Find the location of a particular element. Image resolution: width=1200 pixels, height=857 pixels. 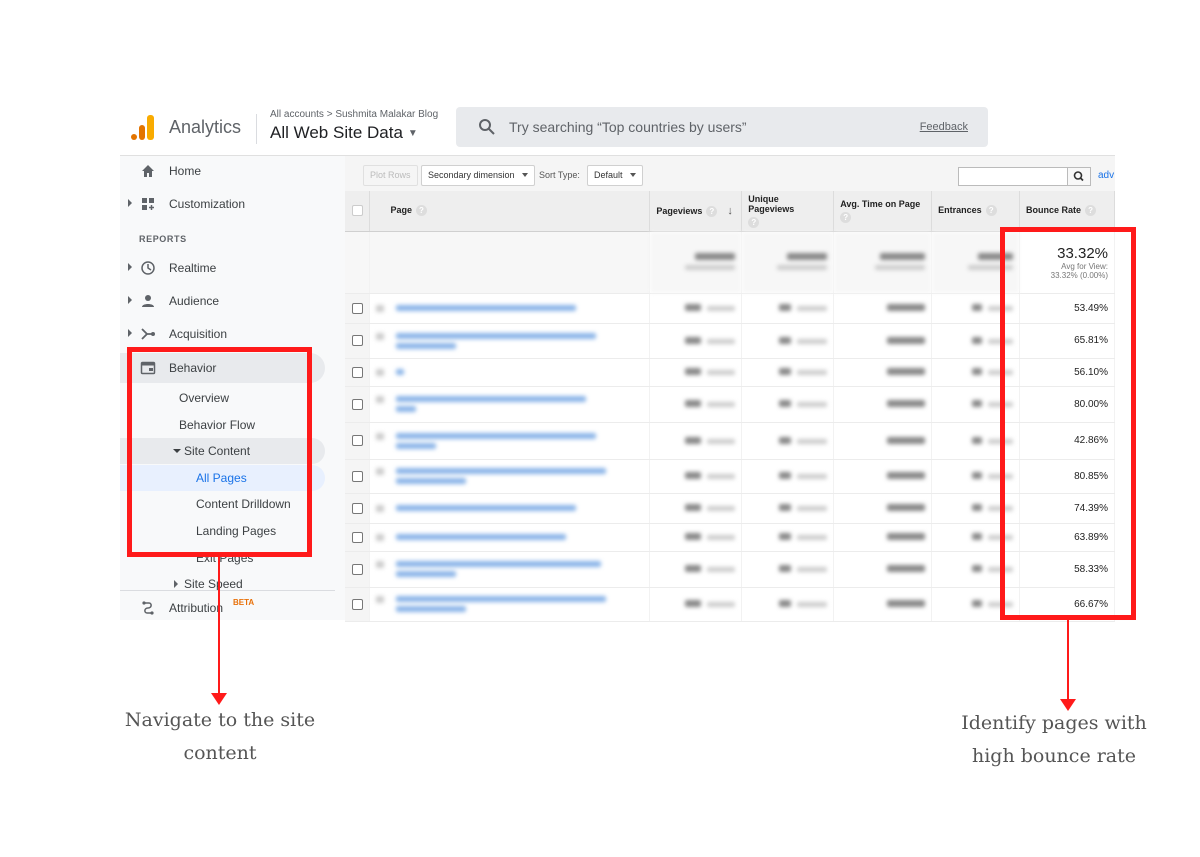

sort-descending-icon: ↓ is located at coordinates (730, 210).